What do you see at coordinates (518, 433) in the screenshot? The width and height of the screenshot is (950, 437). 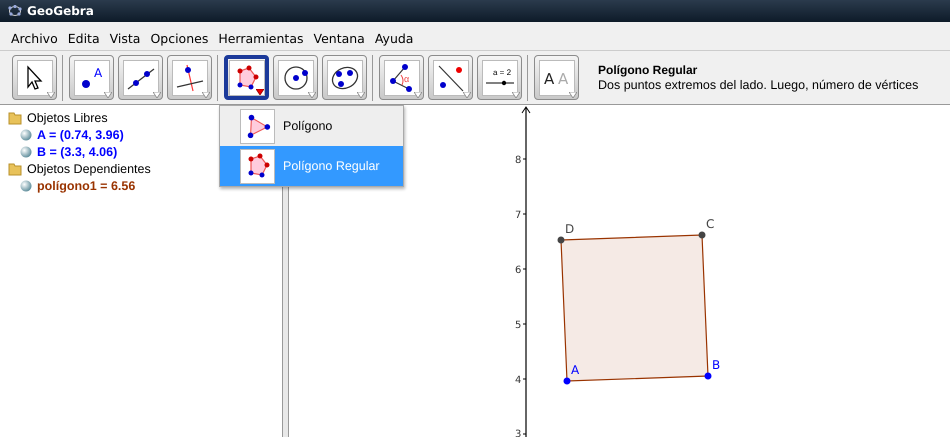 I see `axis-tick-label: 3` at bounding box center [518, 433].